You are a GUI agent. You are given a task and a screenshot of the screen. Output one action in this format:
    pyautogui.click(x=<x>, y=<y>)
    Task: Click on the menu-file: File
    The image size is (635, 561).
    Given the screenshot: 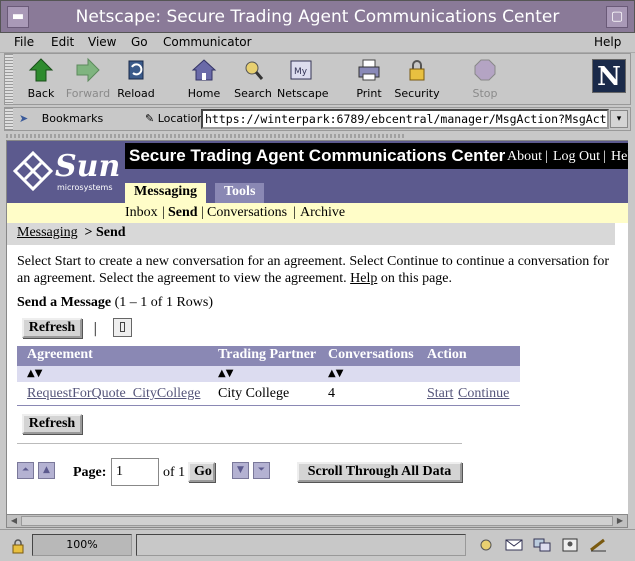 What is the action you would take?
    pyautogui.click(x=24, y=42)
    